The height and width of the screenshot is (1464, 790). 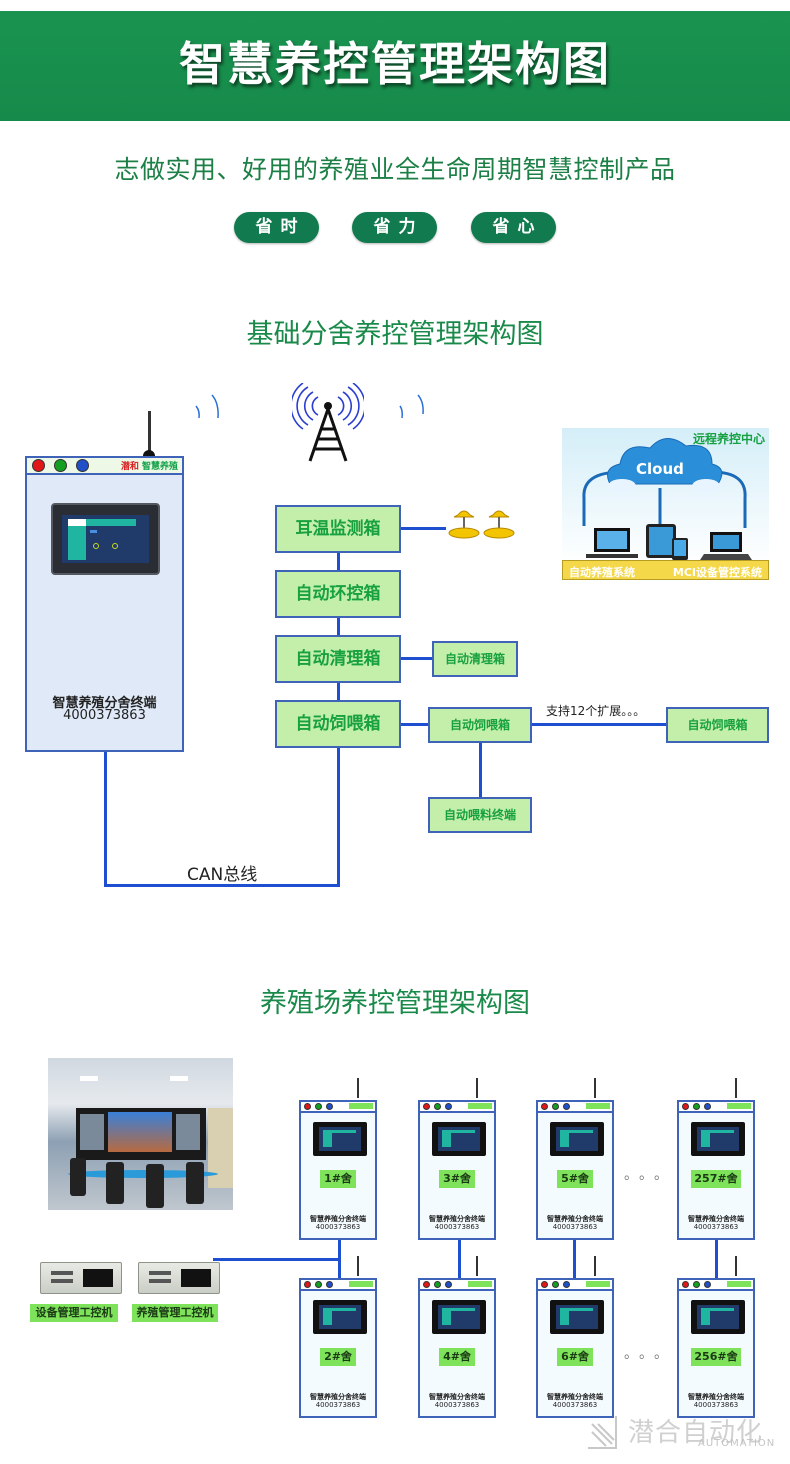 What do you see at coordinates (716, 1179) in the screenshot?
I see `shed-number-tag: 257#舍` at bounding box center [716, 1179].